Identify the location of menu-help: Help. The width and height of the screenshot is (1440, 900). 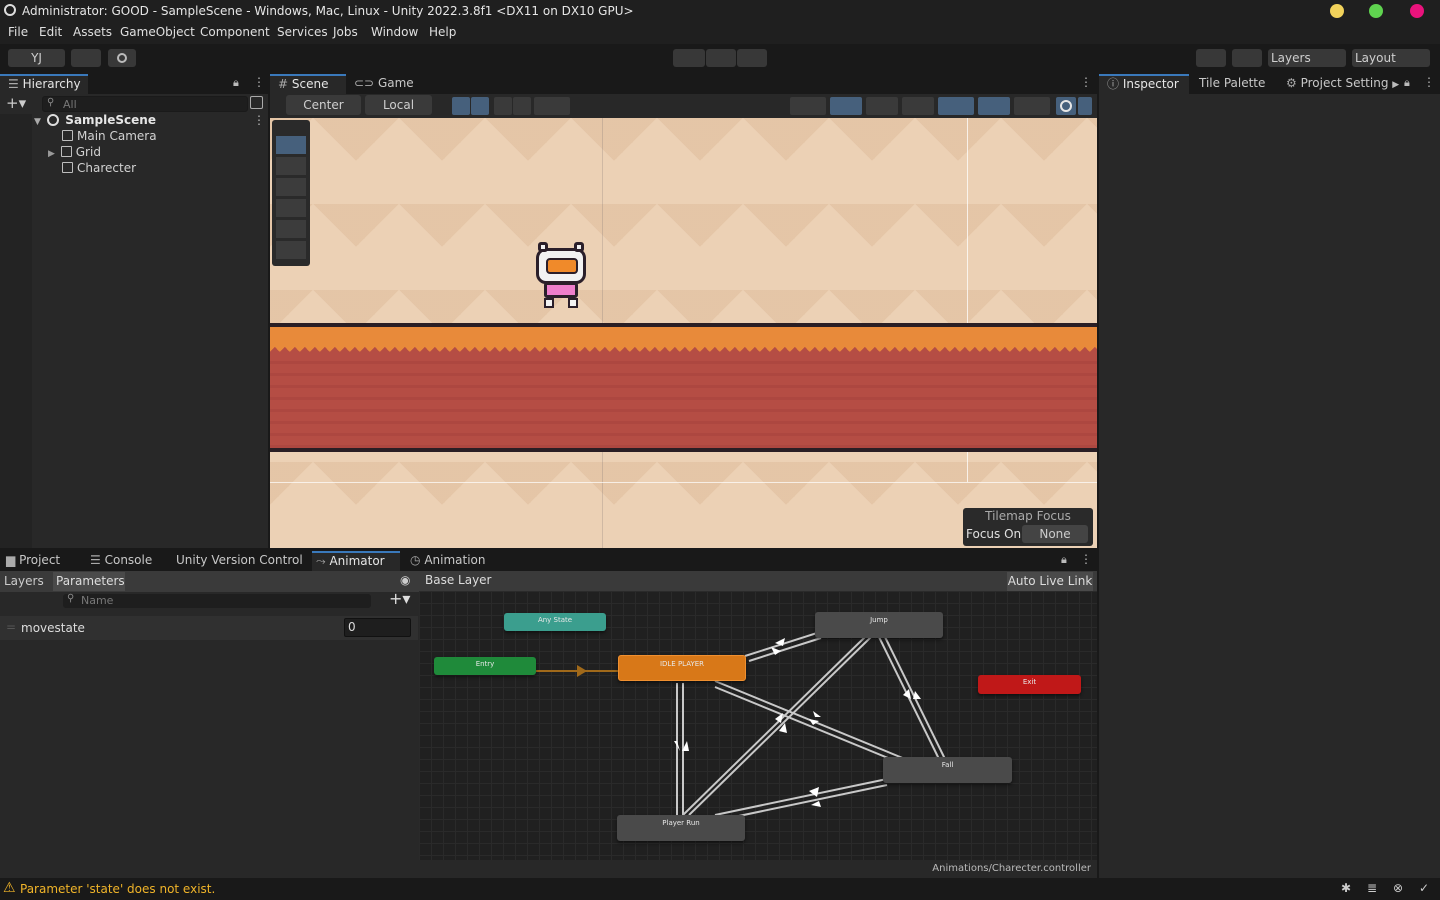
(442, 32).